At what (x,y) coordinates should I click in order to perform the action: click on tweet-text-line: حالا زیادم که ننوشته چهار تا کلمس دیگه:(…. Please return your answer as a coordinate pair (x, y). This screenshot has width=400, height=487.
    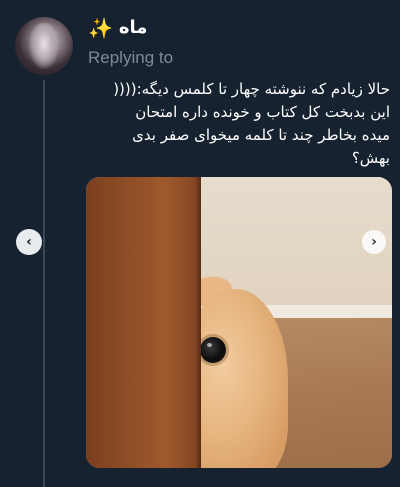
    Looking at the image, I should click on (251, 89).